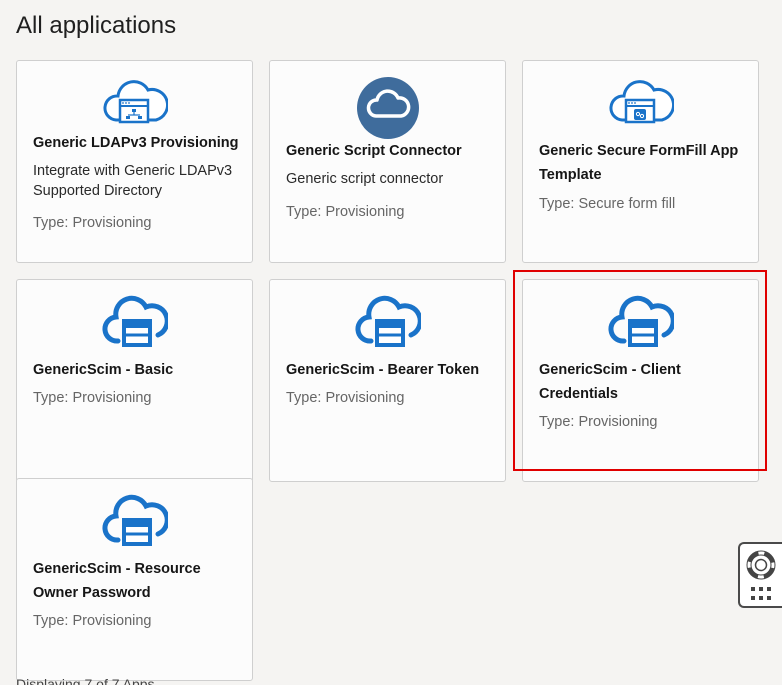  I want to click on app-name: Generic Secure FormFill App Template, so click(639, 163).